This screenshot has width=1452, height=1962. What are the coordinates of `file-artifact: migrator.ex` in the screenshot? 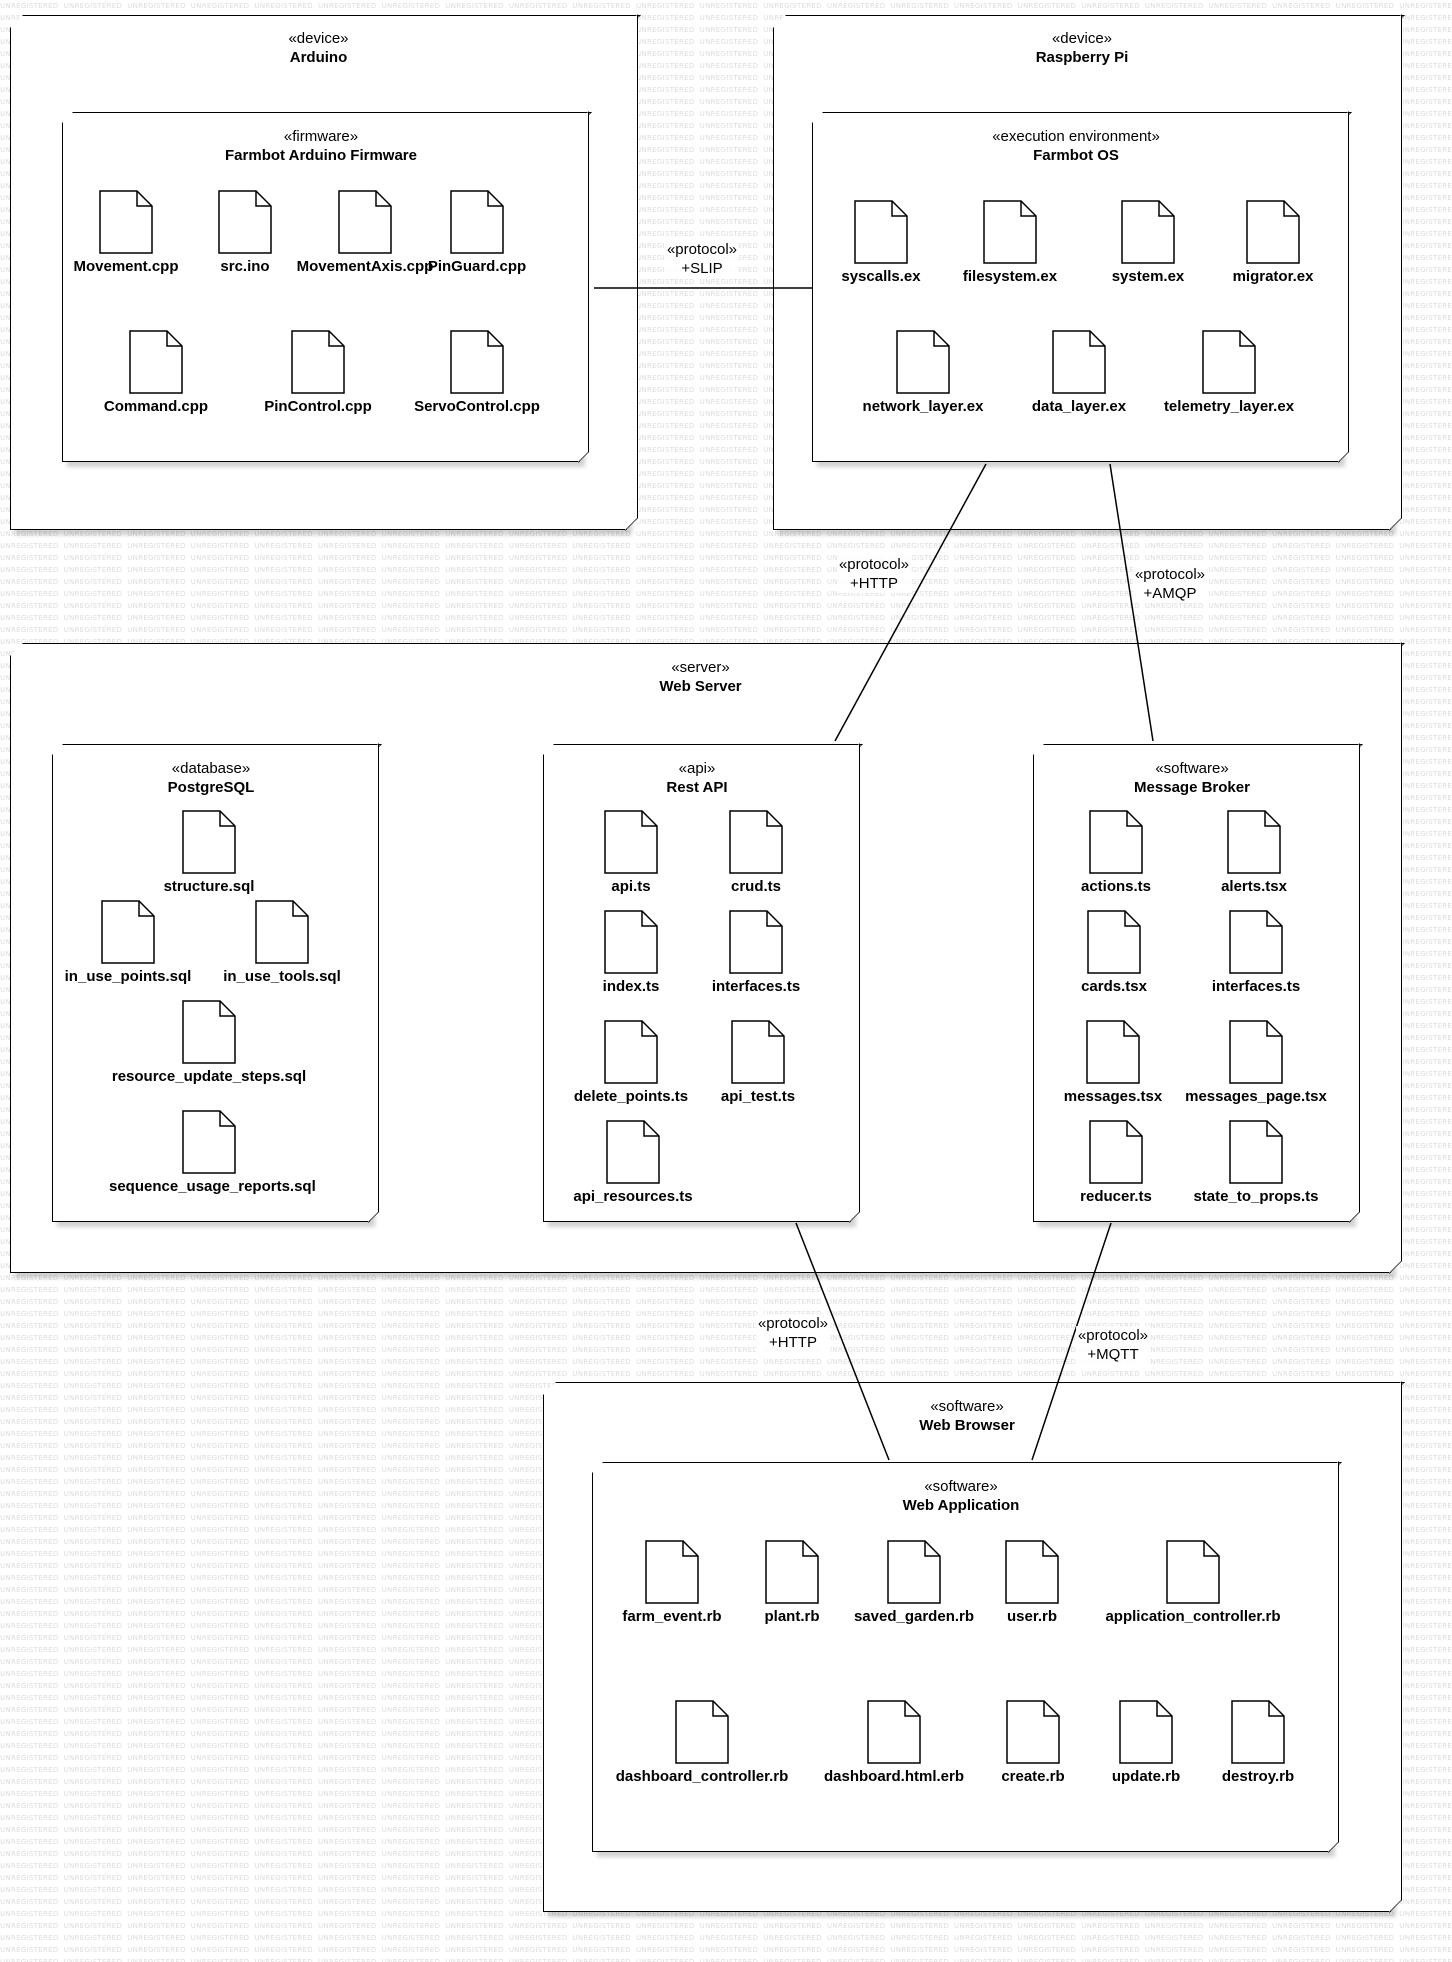 It's located at (1273, 243).